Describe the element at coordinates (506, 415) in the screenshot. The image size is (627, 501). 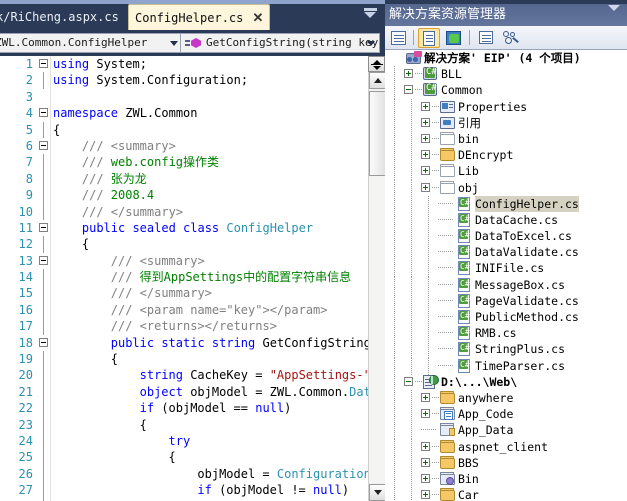
I see `tree-item-app-code: App_Code` at that location.